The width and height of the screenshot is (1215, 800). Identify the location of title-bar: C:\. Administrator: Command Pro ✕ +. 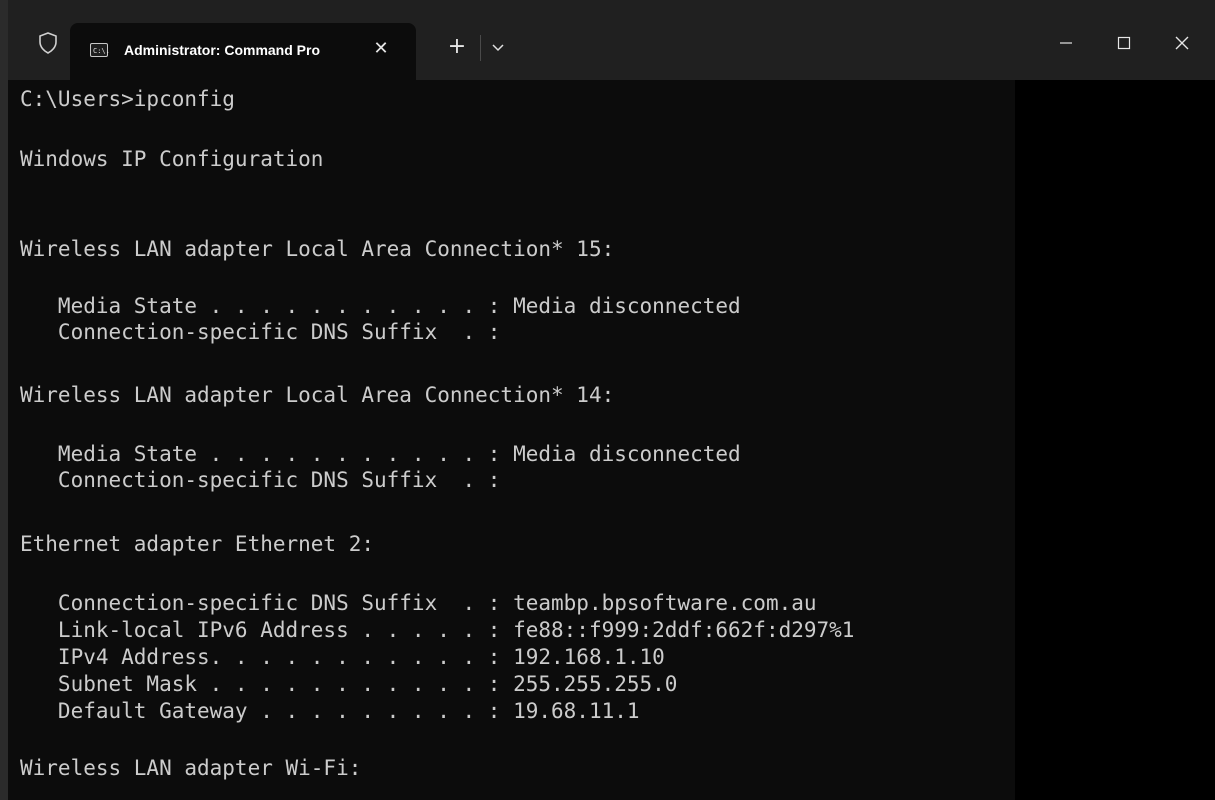
(611, 40).